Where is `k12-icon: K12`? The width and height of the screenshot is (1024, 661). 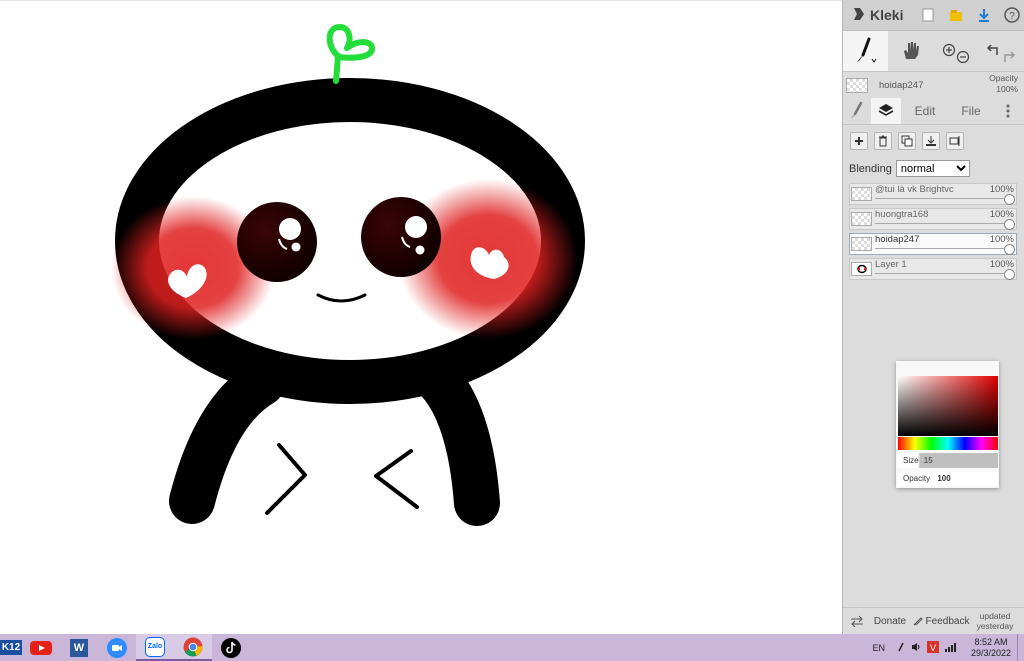
k12-icon: K12 is located at coordinates (11, 647).